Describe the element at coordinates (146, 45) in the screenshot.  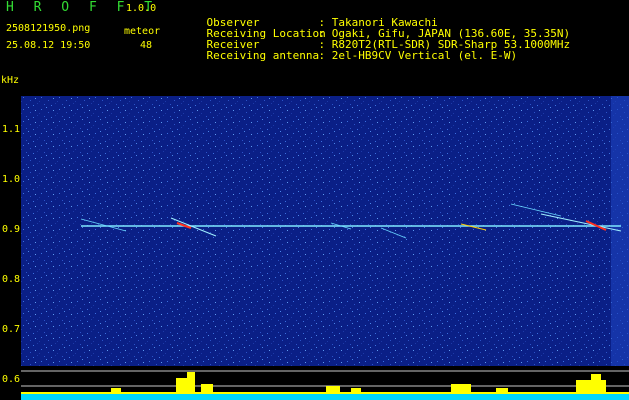
I see `meteor-count: 48` at that location.